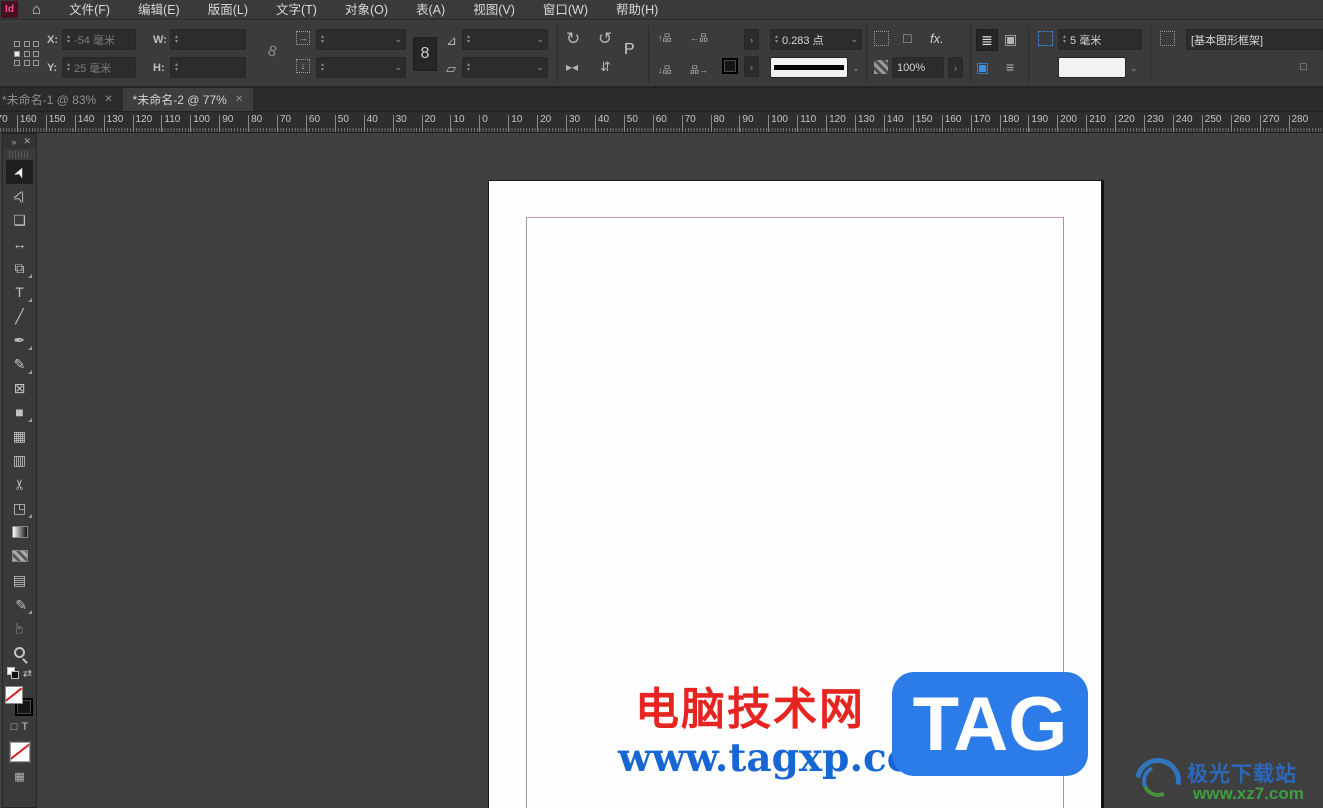 The height and width of the screenshot is (808, 1323). Describe the element at coordinates (13, 142) in the screenshot. I see `collapse-panel-icon: »` at that location.